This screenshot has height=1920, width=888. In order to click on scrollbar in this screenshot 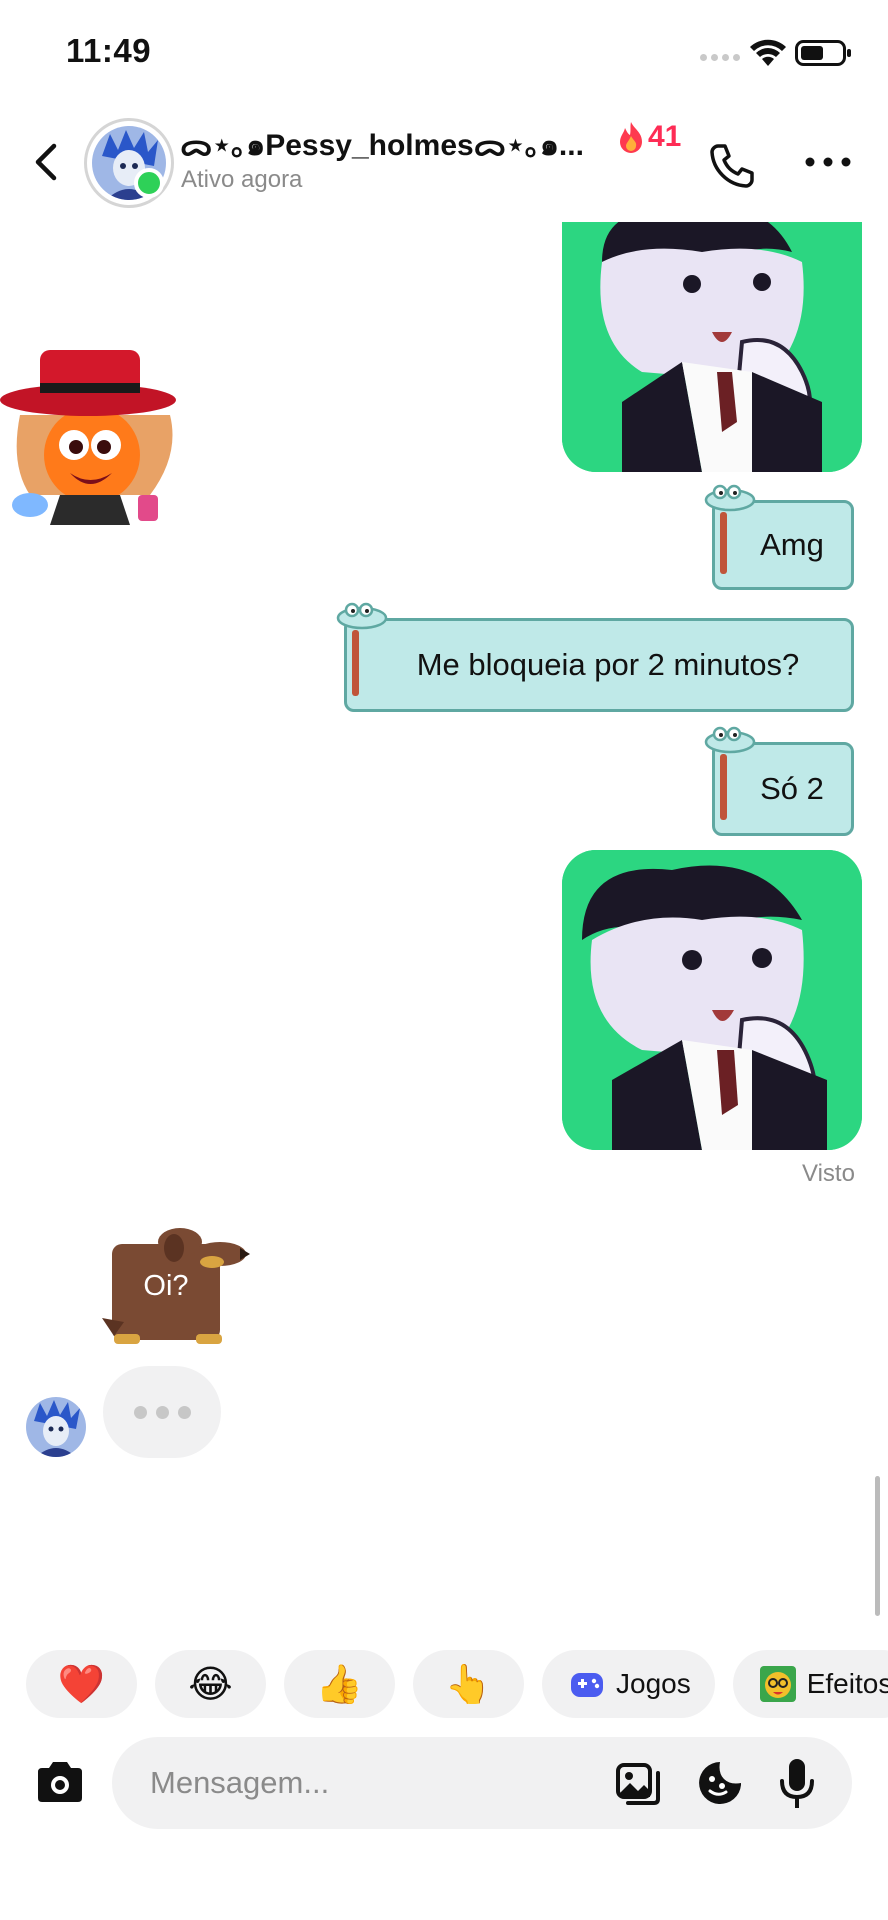, I will do `click(877, 1546)`.